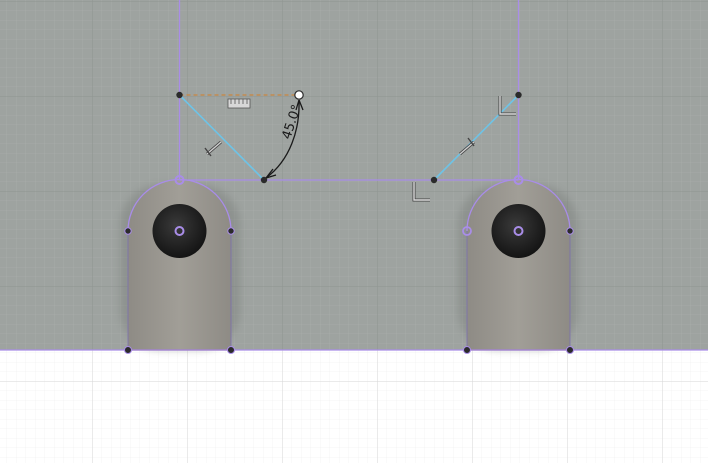 The width and height of the screenshot is (708, 463). I want to click on point-left-top, so click(179, 95).